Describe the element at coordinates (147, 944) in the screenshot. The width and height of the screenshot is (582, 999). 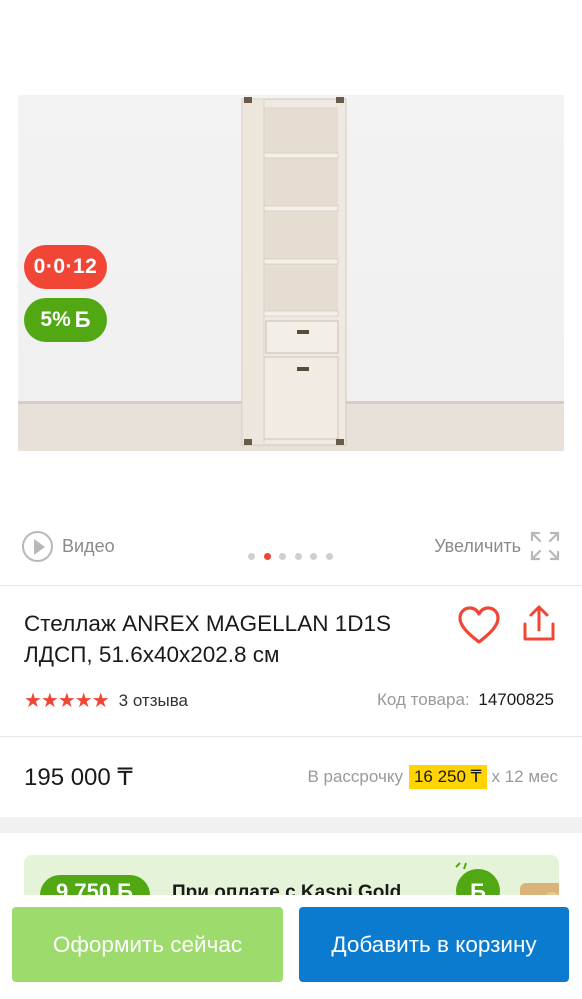
I see `checkout-now-button: Оформить сейчас` at that location.